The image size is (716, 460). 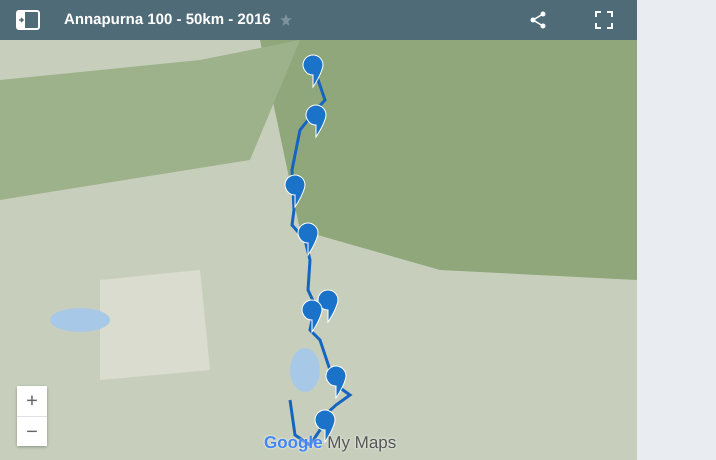 I want to click on zoom-out-button: −, so click(x=32, y=431).